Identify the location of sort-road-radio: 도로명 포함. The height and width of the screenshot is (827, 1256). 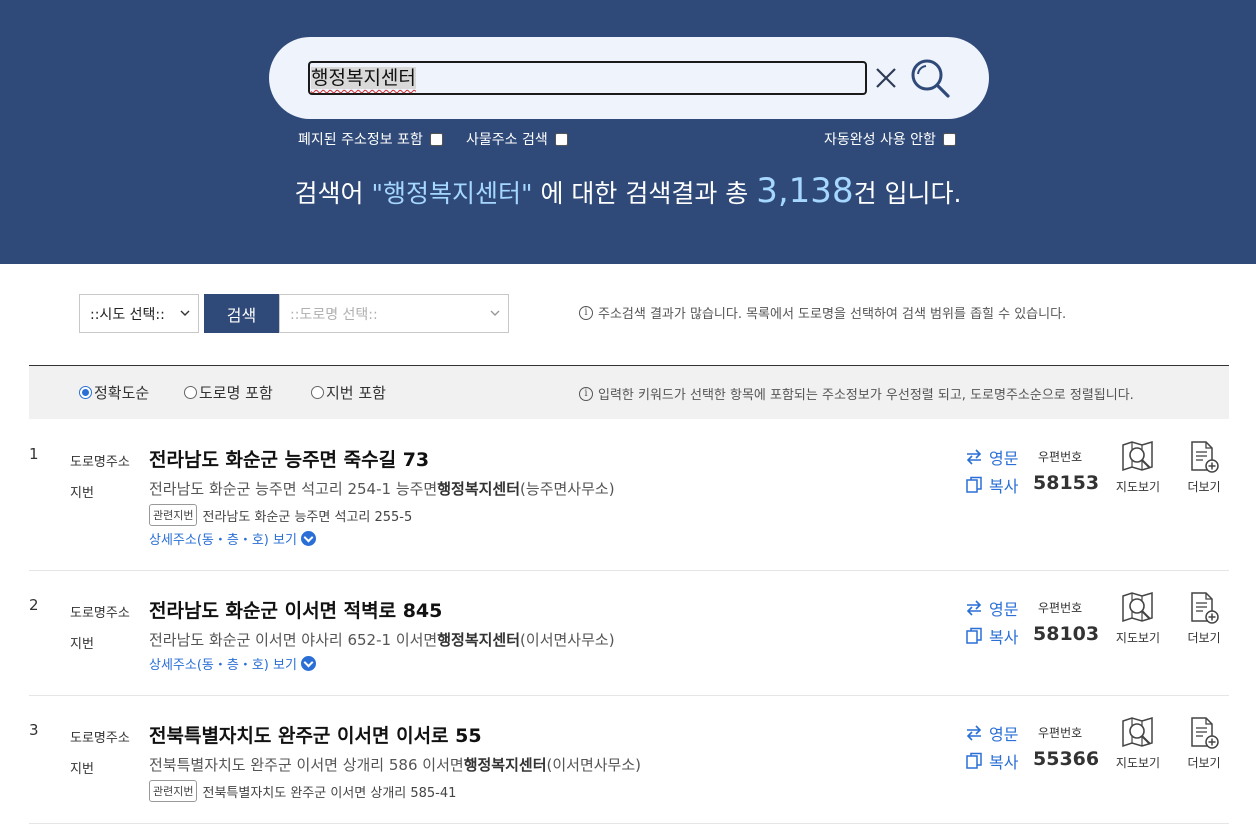
(228, 392).